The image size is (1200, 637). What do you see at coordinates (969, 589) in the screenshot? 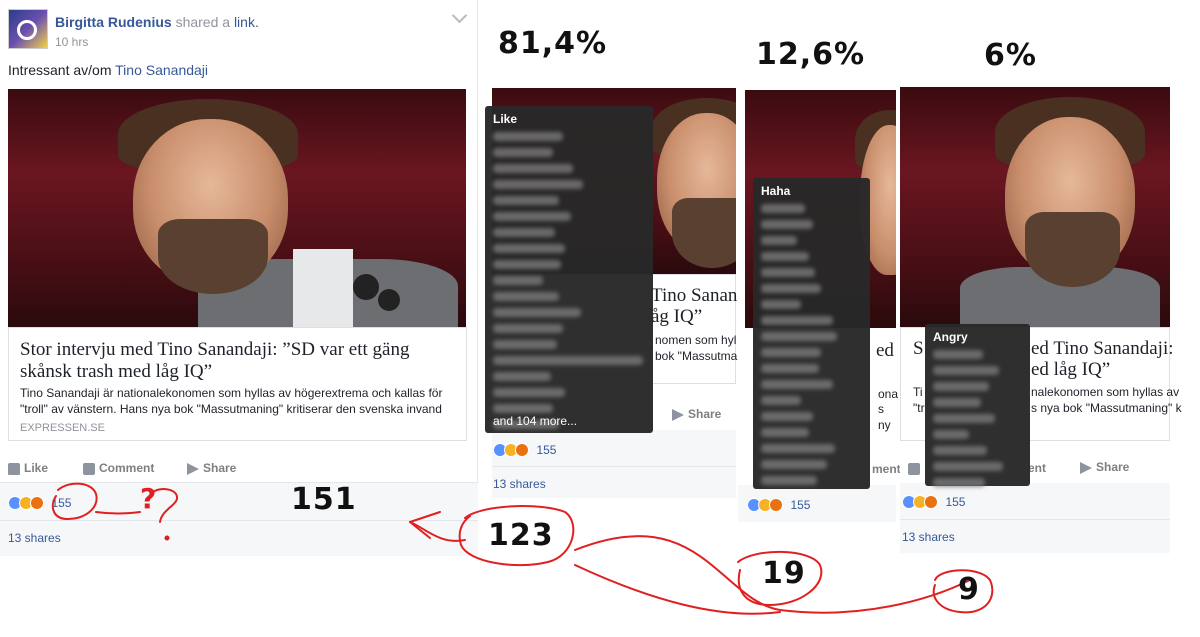
I see `angry-count-annotation: 9` at bounding box center [969, 589].